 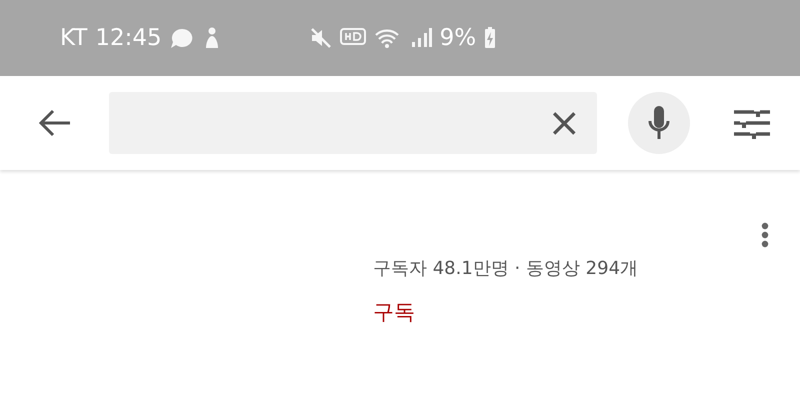 I want to click on carrier-label: KT, so click(x=74, y=38).